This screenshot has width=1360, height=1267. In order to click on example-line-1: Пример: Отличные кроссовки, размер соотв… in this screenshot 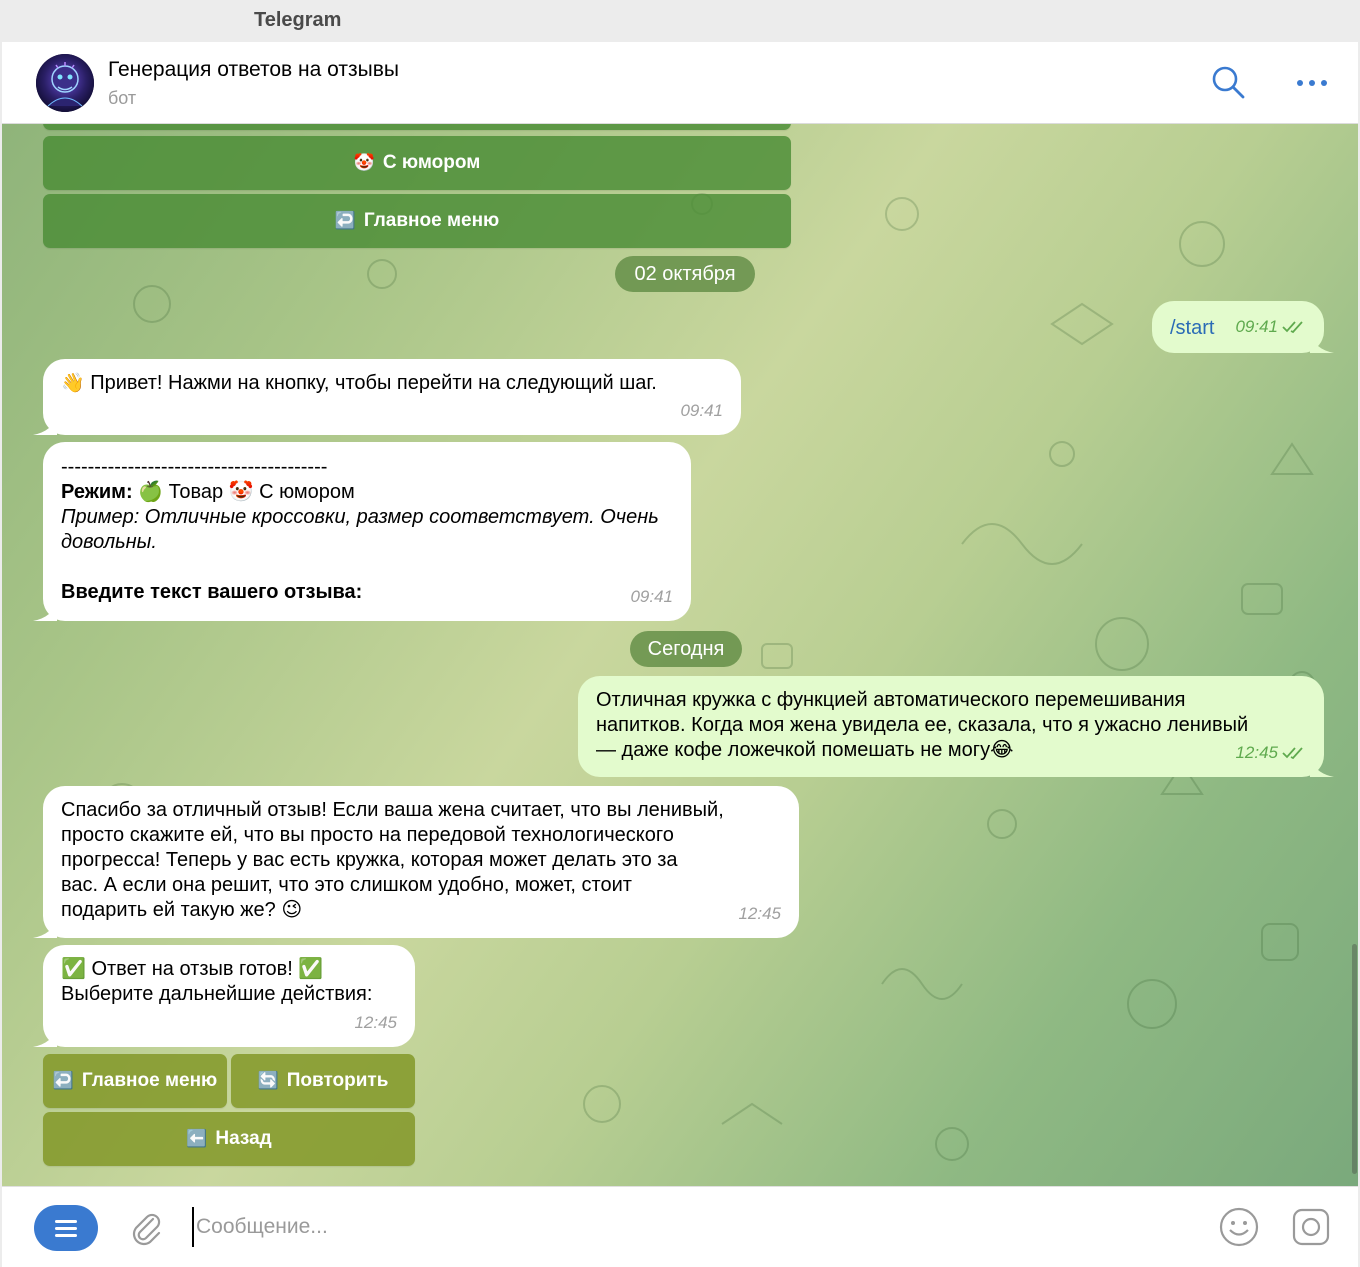, I will do `click(360, 517)`.